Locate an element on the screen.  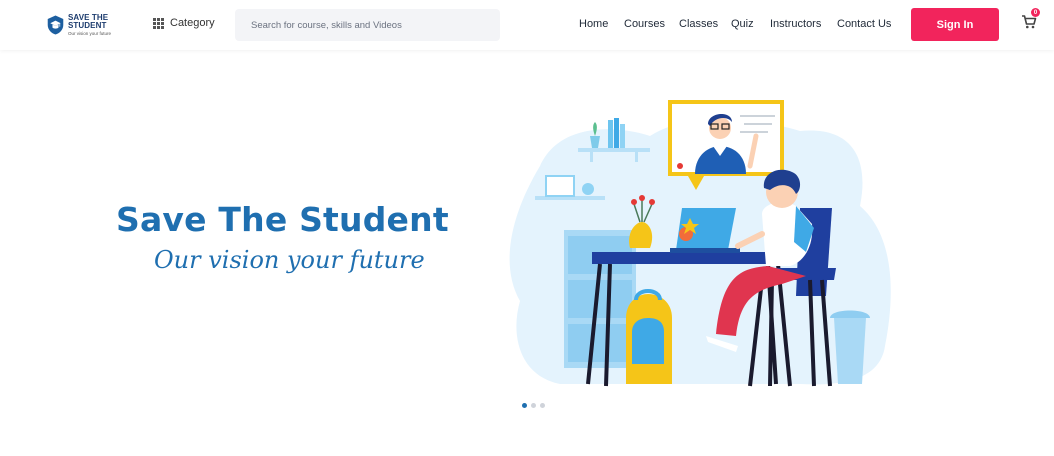
hero-subtitle: Our vision your future is located at coordinates (289, 260).